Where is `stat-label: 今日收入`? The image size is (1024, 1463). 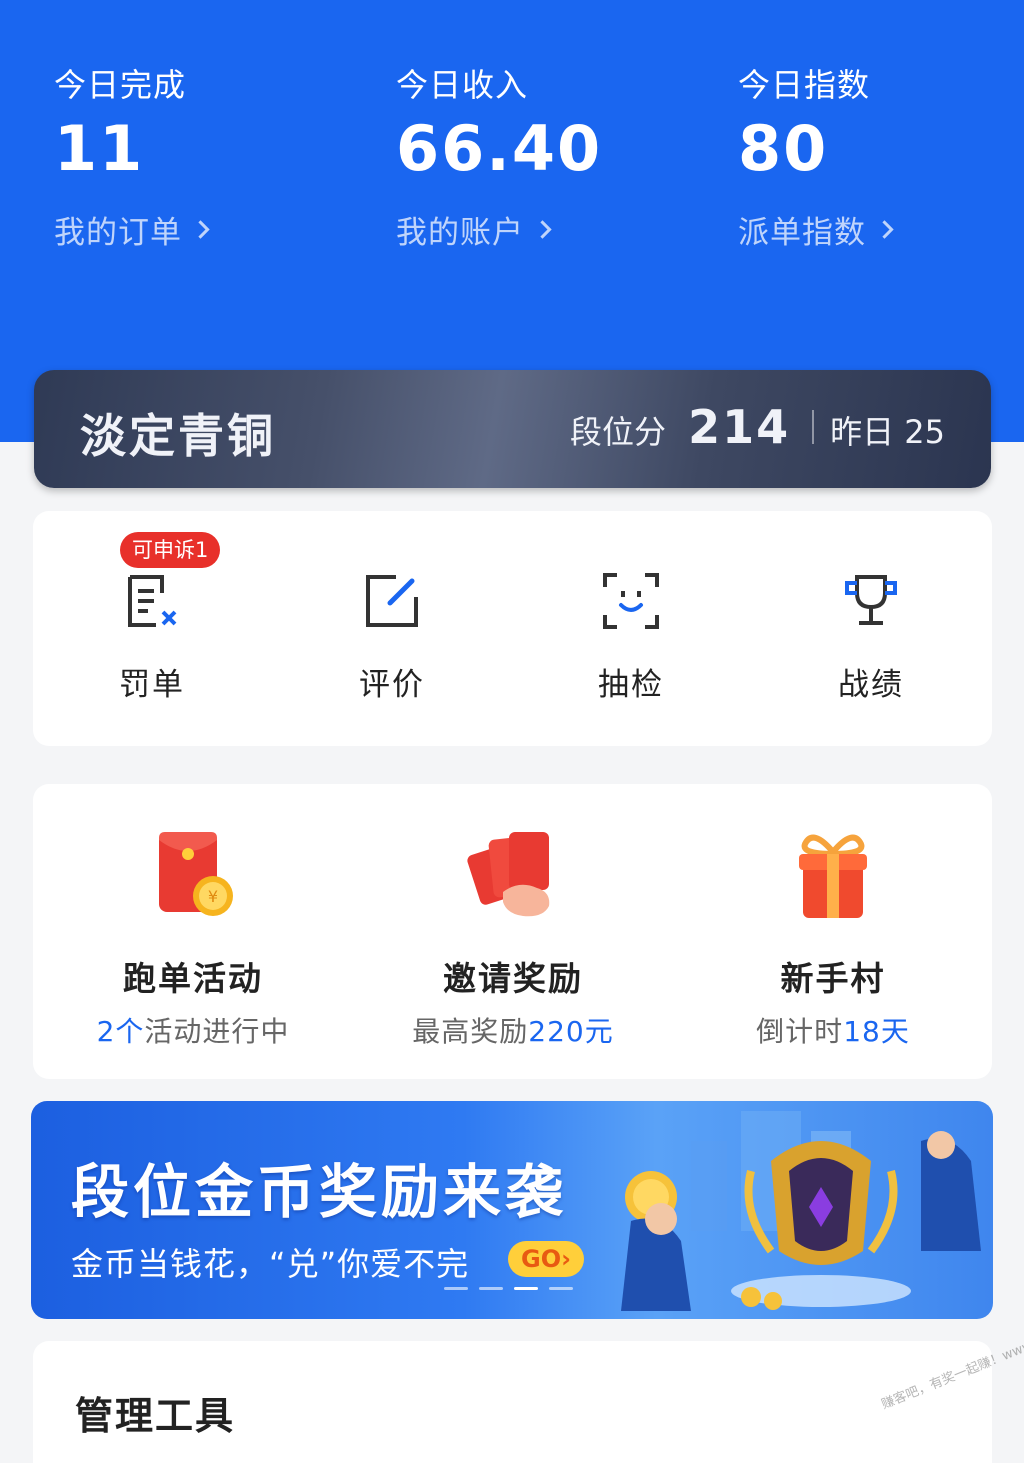 stat-label: 今日收入 is located at coordinates (462, 85).